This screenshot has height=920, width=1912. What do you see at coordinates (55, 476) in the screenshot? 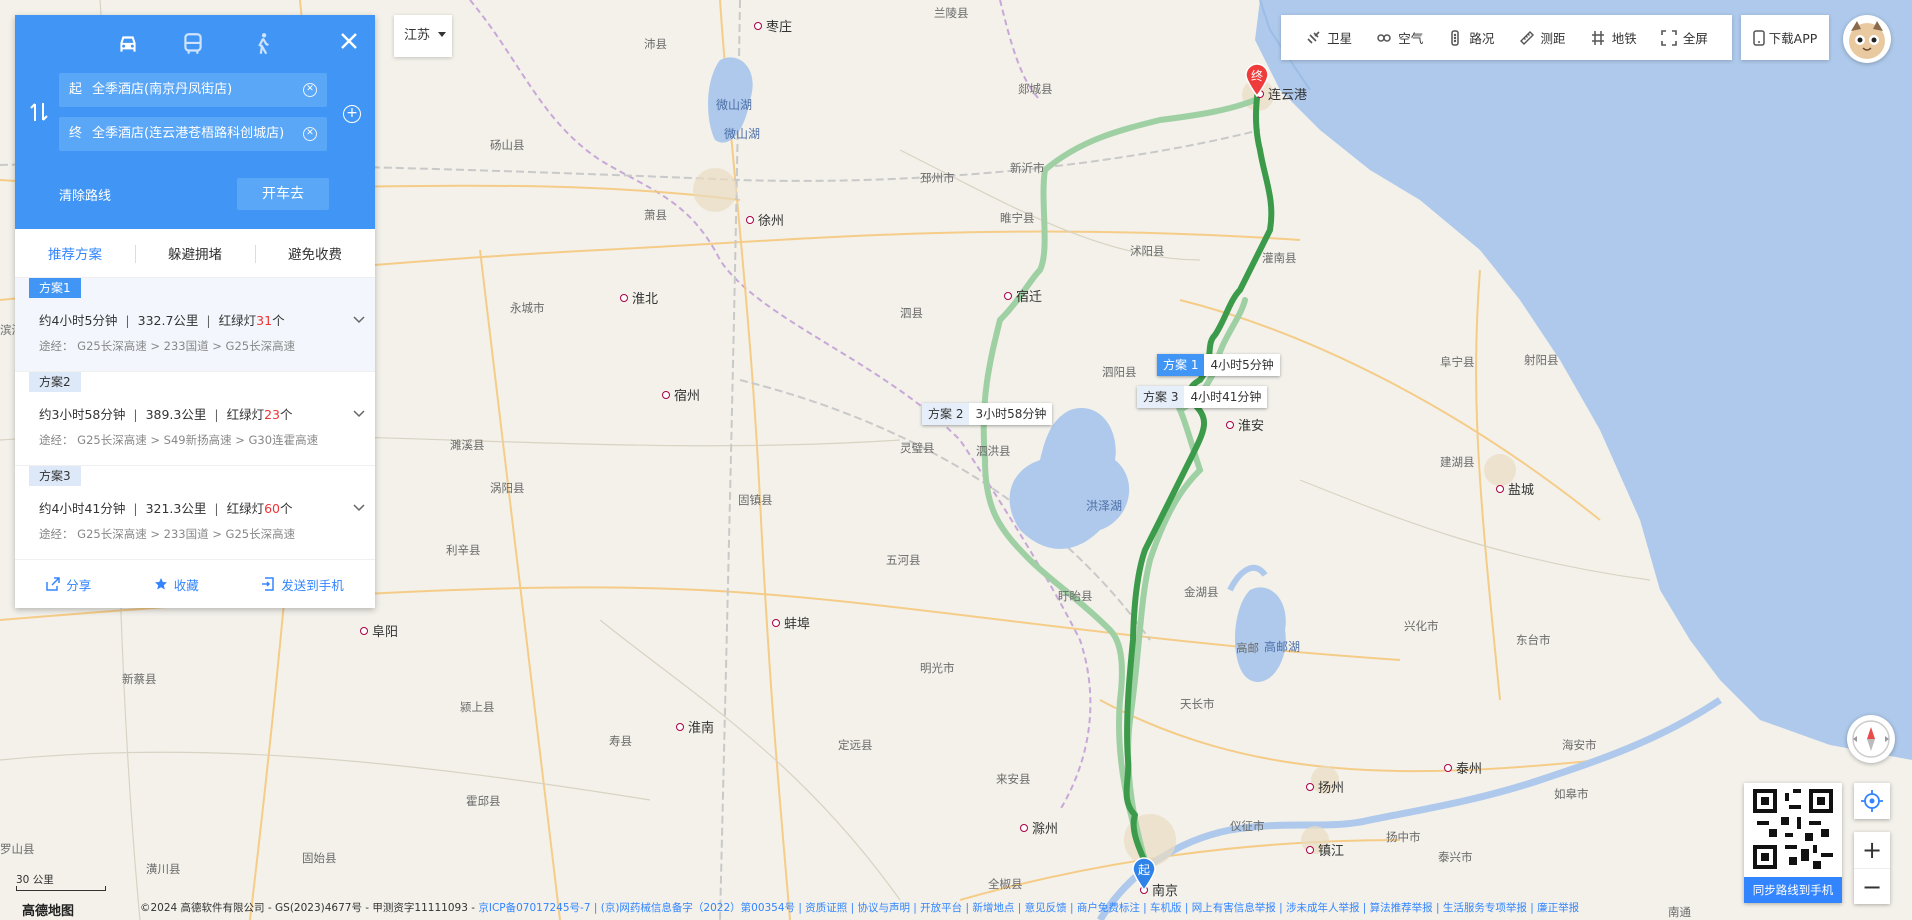
I see `route-badge: 方案3` at bounding box center [55, 476].